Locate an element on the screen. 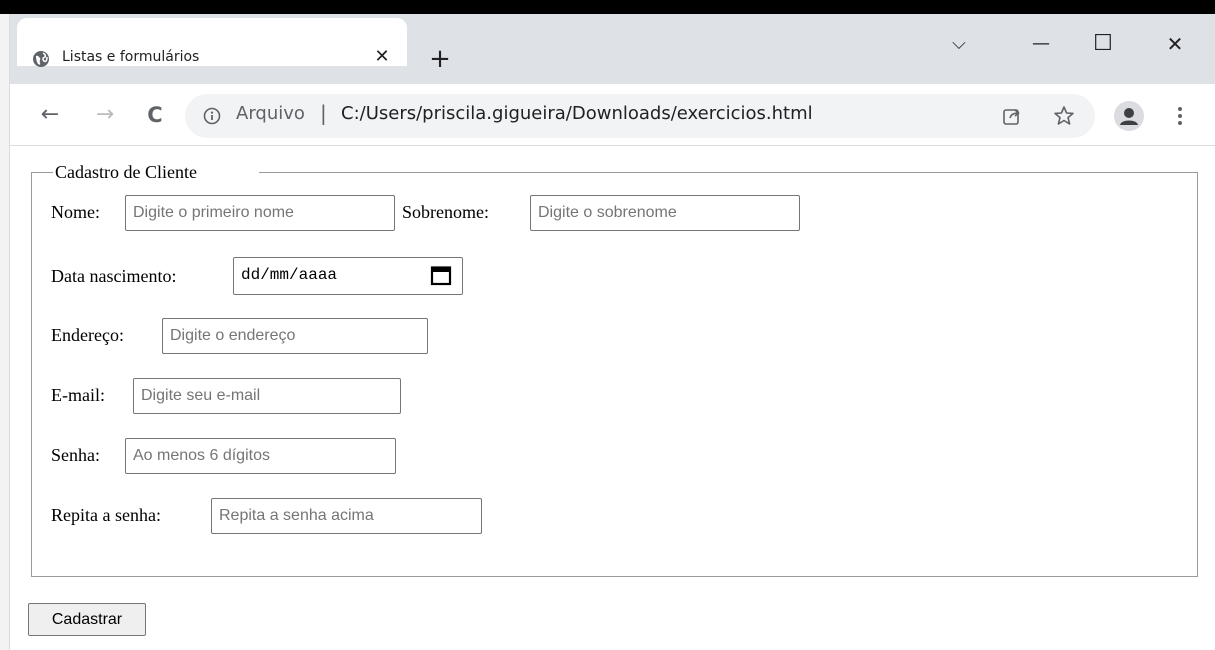 Image resolution: width=1215 pixels, height=650 pixels. fieldset-border-left is located at coordinates (42, 172).